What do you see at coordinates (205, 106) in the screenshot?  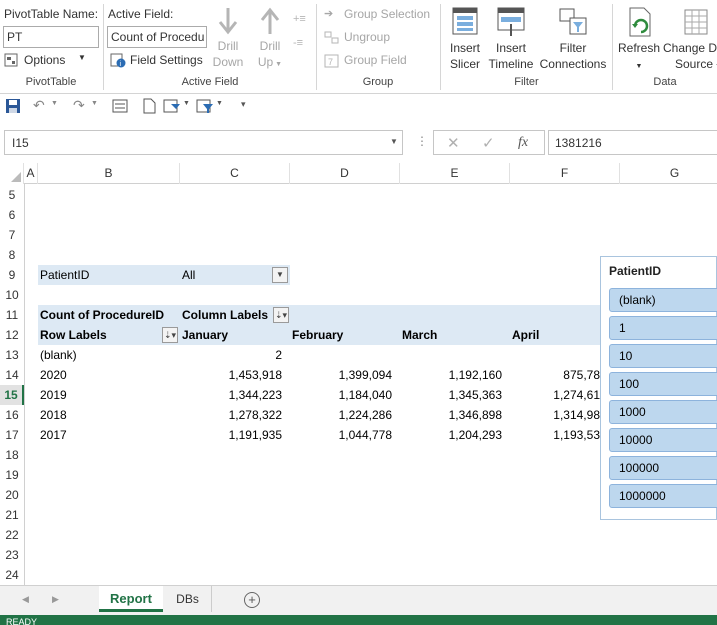 I see `filter-icon` at bounding box center [205, 106].